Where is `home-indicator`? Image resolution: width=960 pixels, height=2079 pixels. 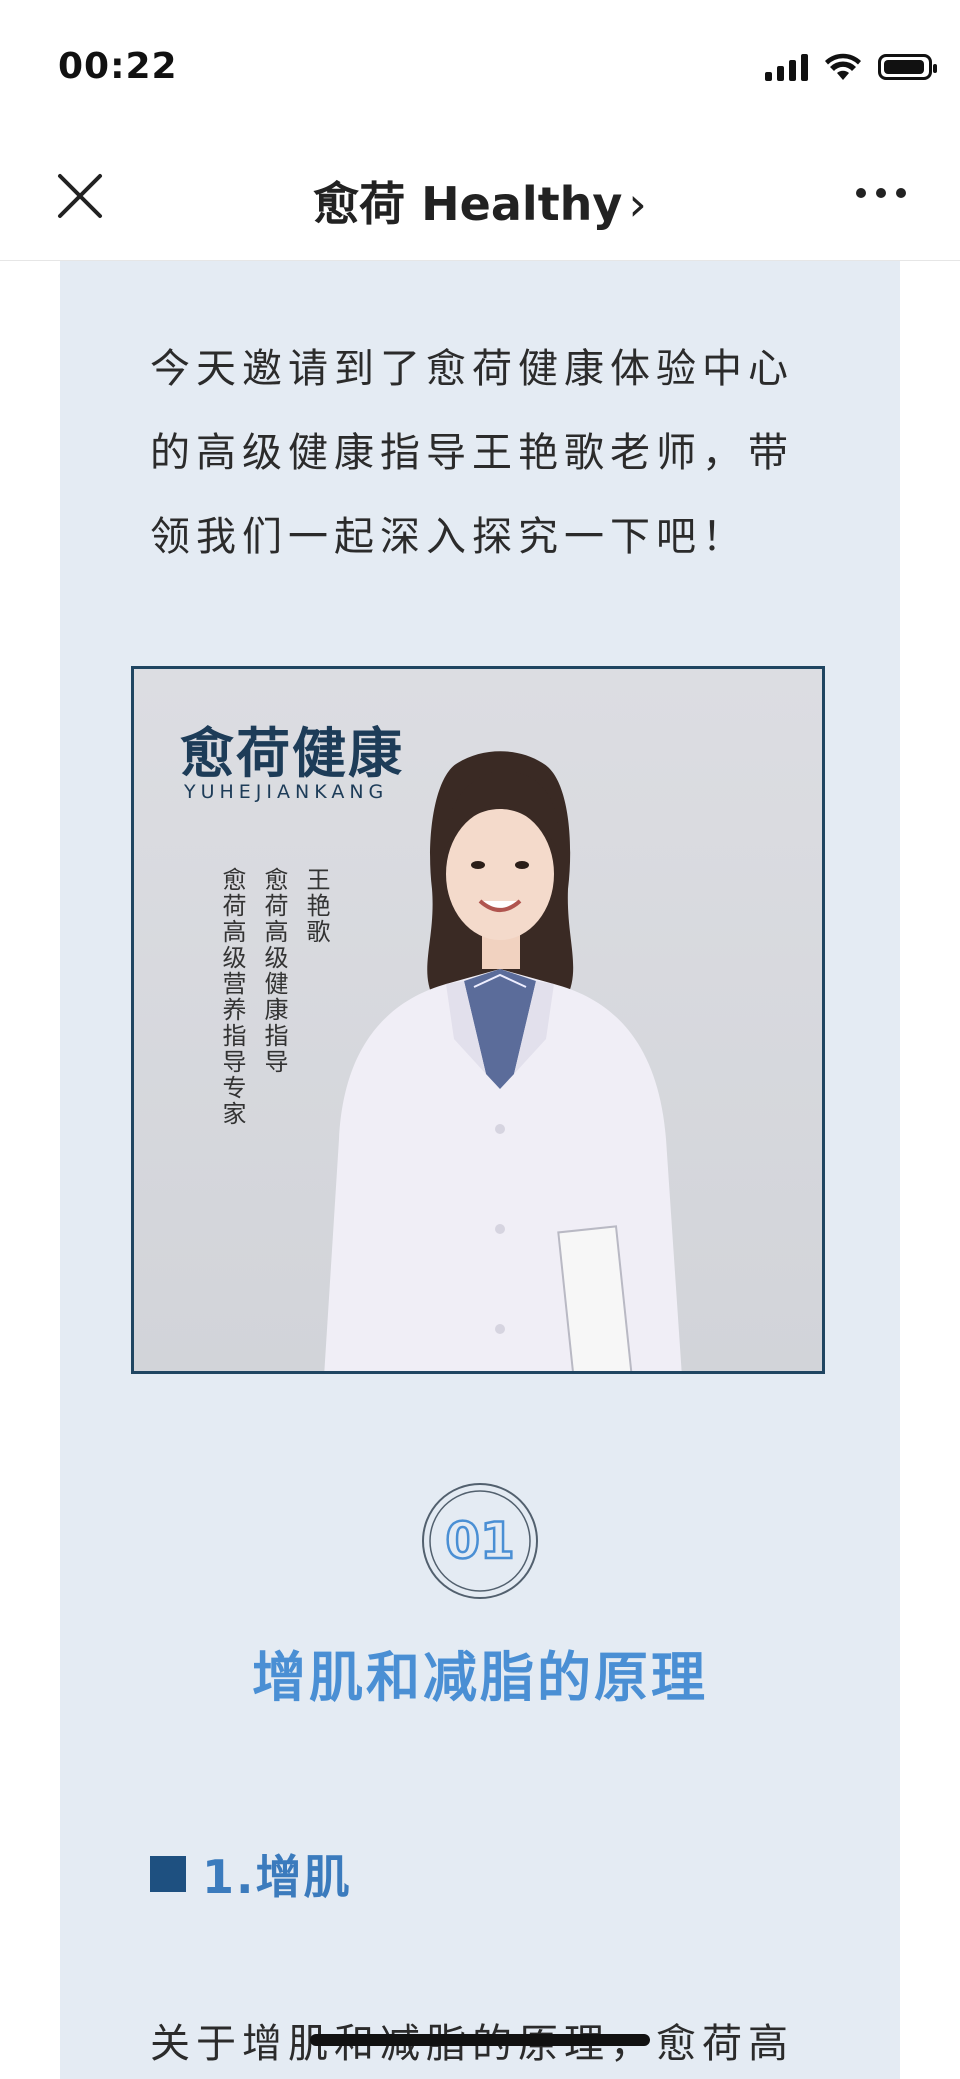
home-indicator is located at coordinates (480, 2040).